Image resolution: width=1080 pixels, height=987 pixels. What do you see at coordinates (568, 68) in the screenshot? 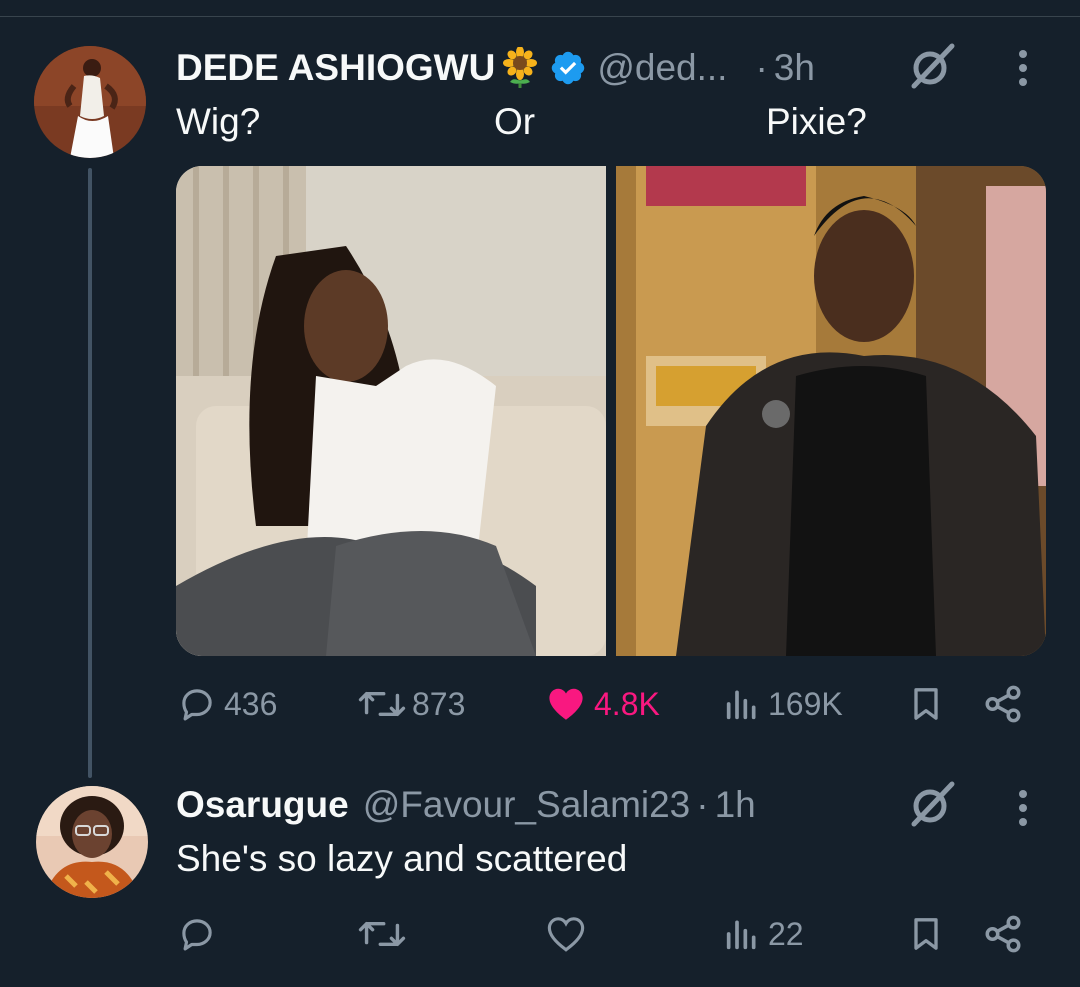
I see `verified-badge-icon` at bounding box center [568, 68].